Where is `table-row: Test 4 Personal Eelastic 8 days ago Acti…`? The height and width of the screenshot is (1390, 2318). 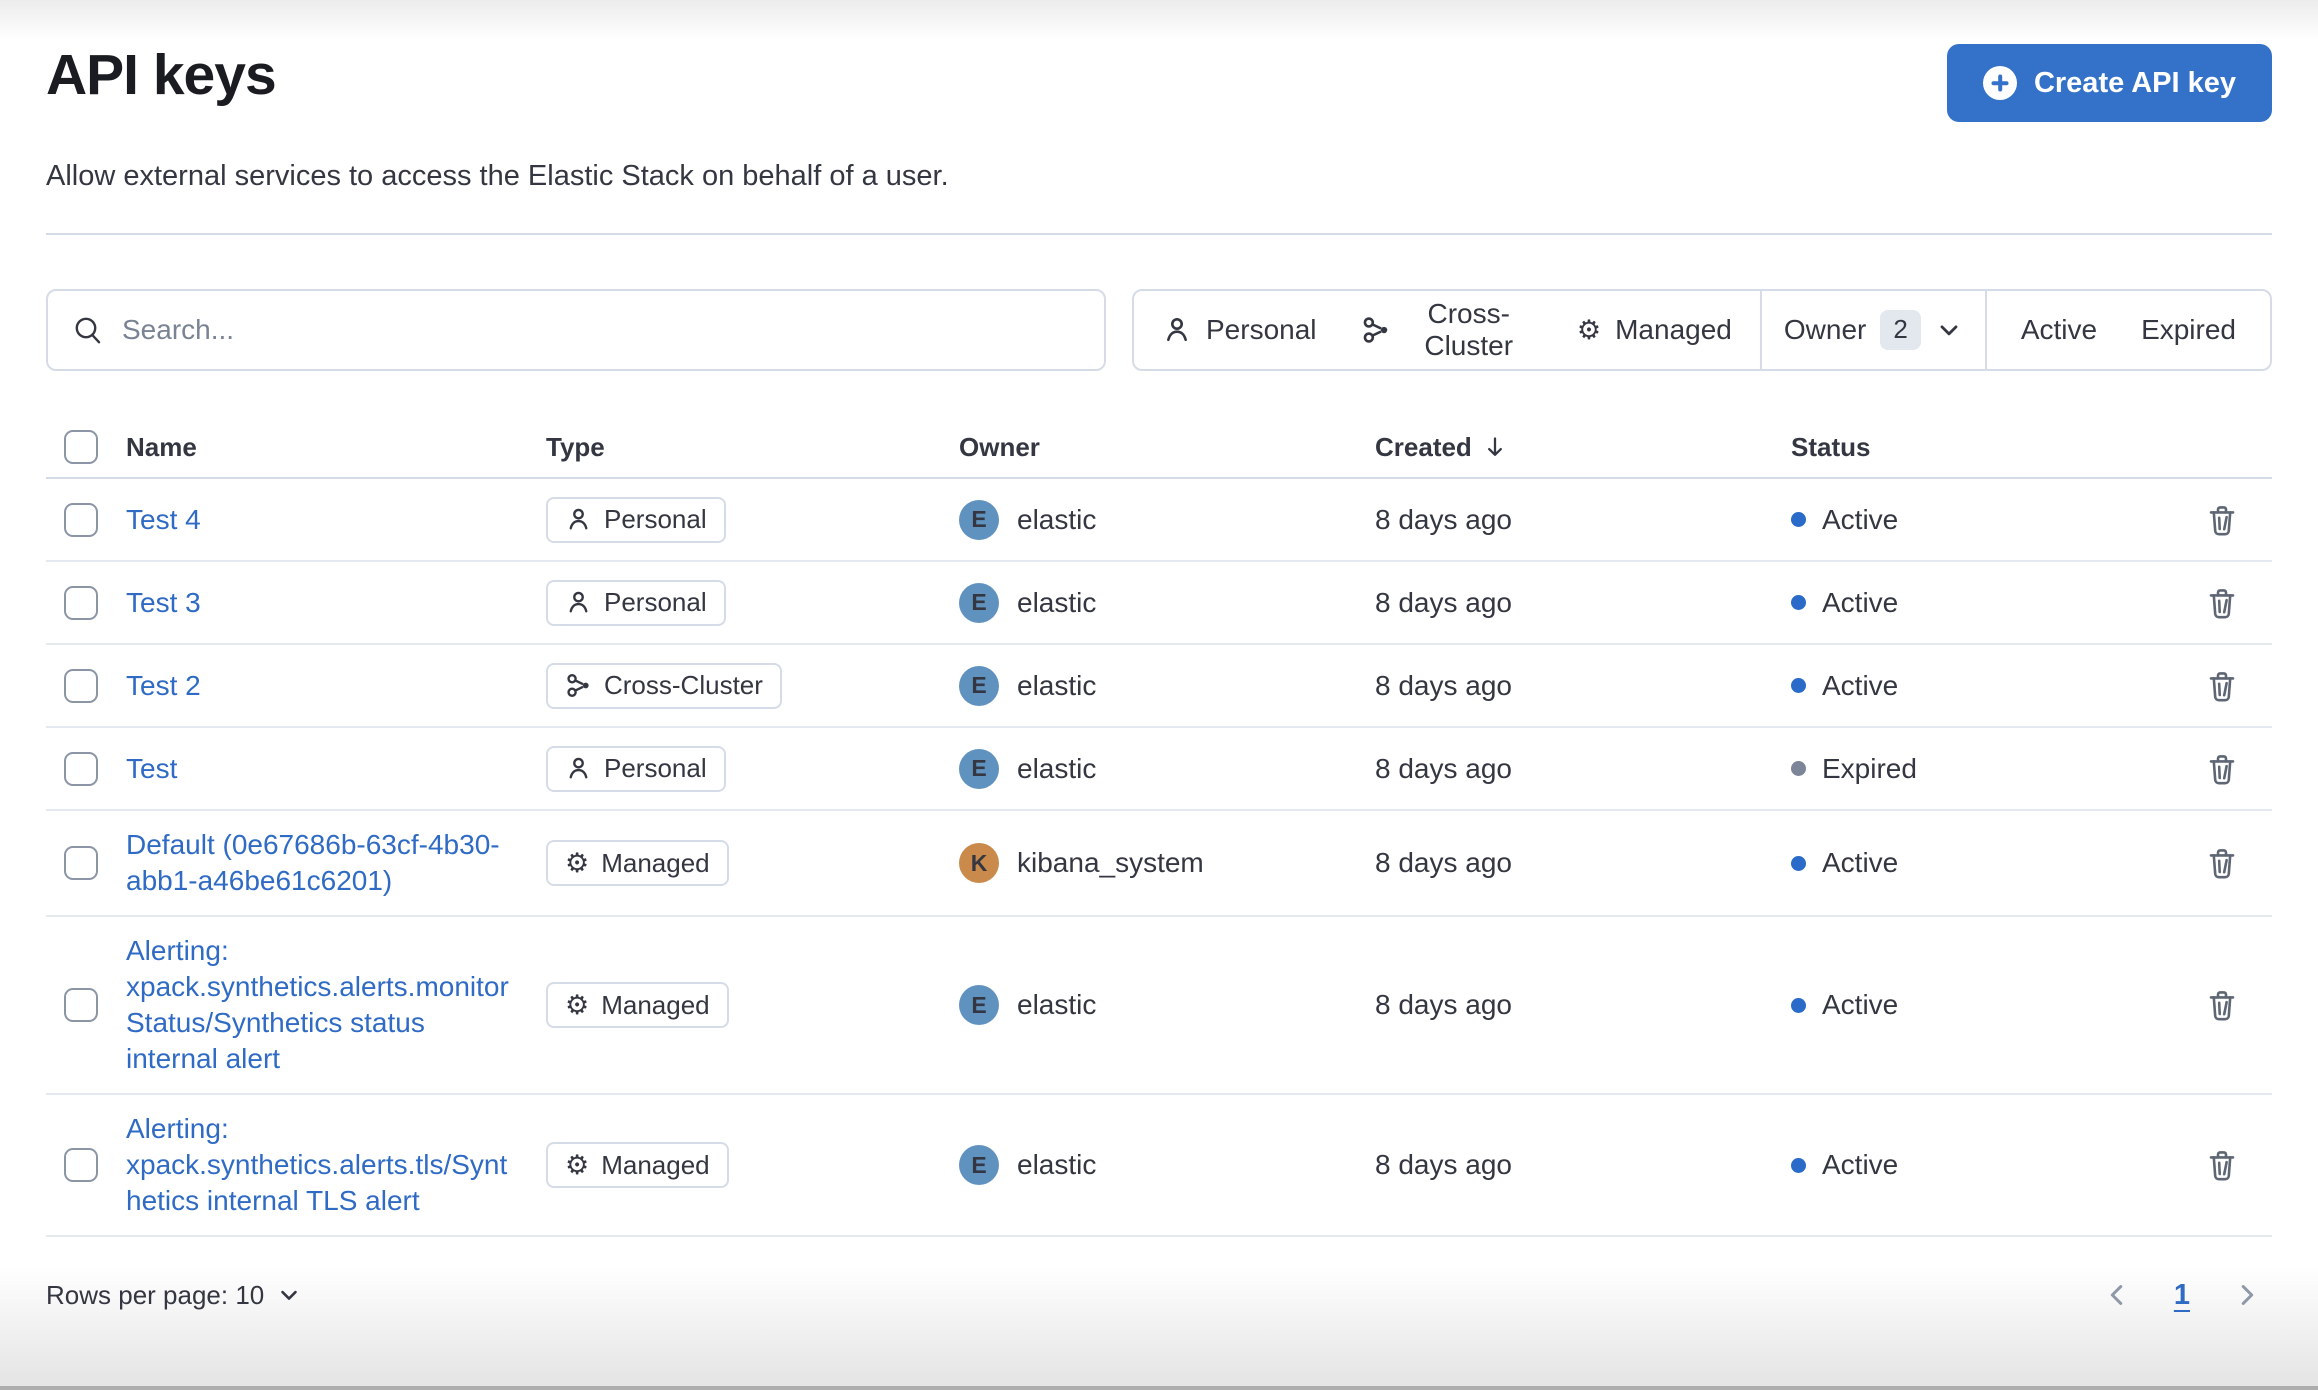
table-row: Test 4 Personal Eelastic 8 days ago Acti… is located at coordinates (1159, 520).